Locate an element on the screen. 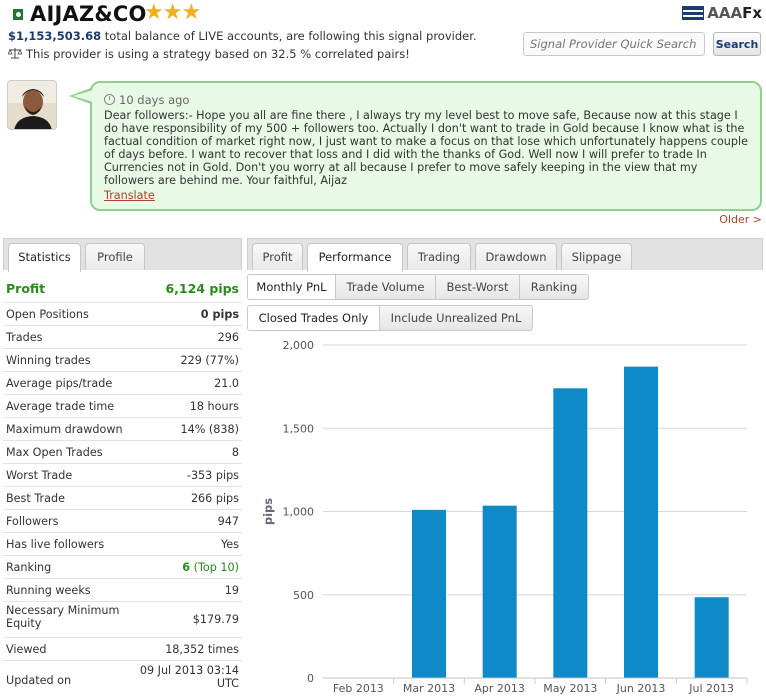  aaafx-logo: AAAFx is located at coordinates (722, 13).